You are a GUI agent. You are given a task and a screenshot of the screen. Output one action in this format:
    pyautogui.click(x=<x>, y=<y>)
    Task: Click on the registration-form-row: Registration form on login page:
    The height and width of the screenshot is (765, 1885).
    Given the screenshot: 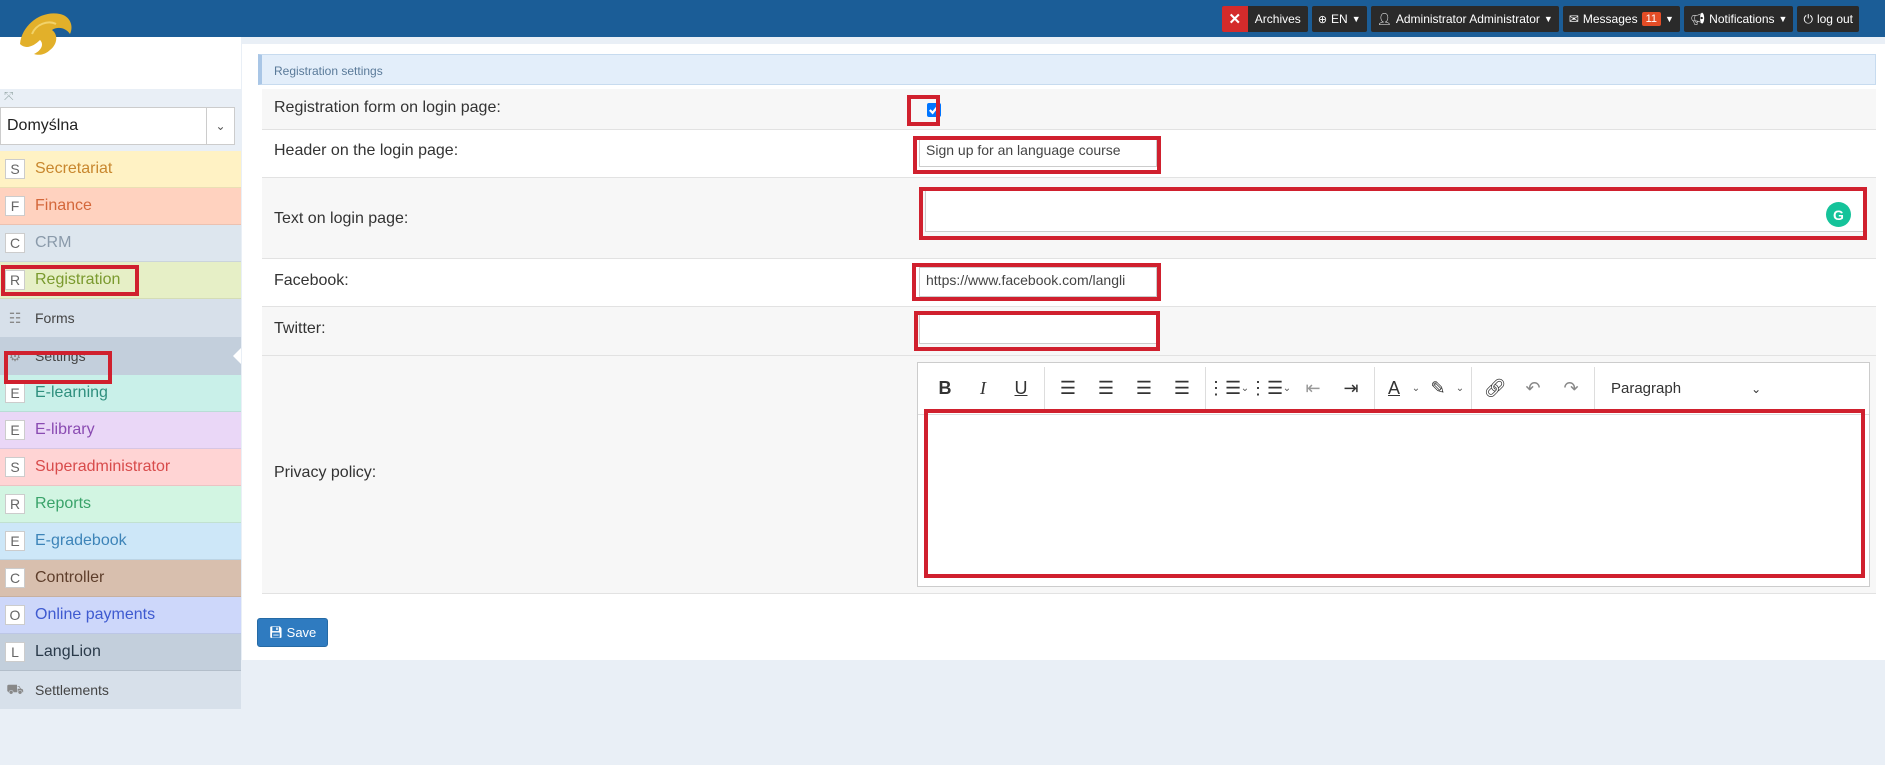 What is the action you would take?
    pyautogui.click(x=1069, y=109)
    